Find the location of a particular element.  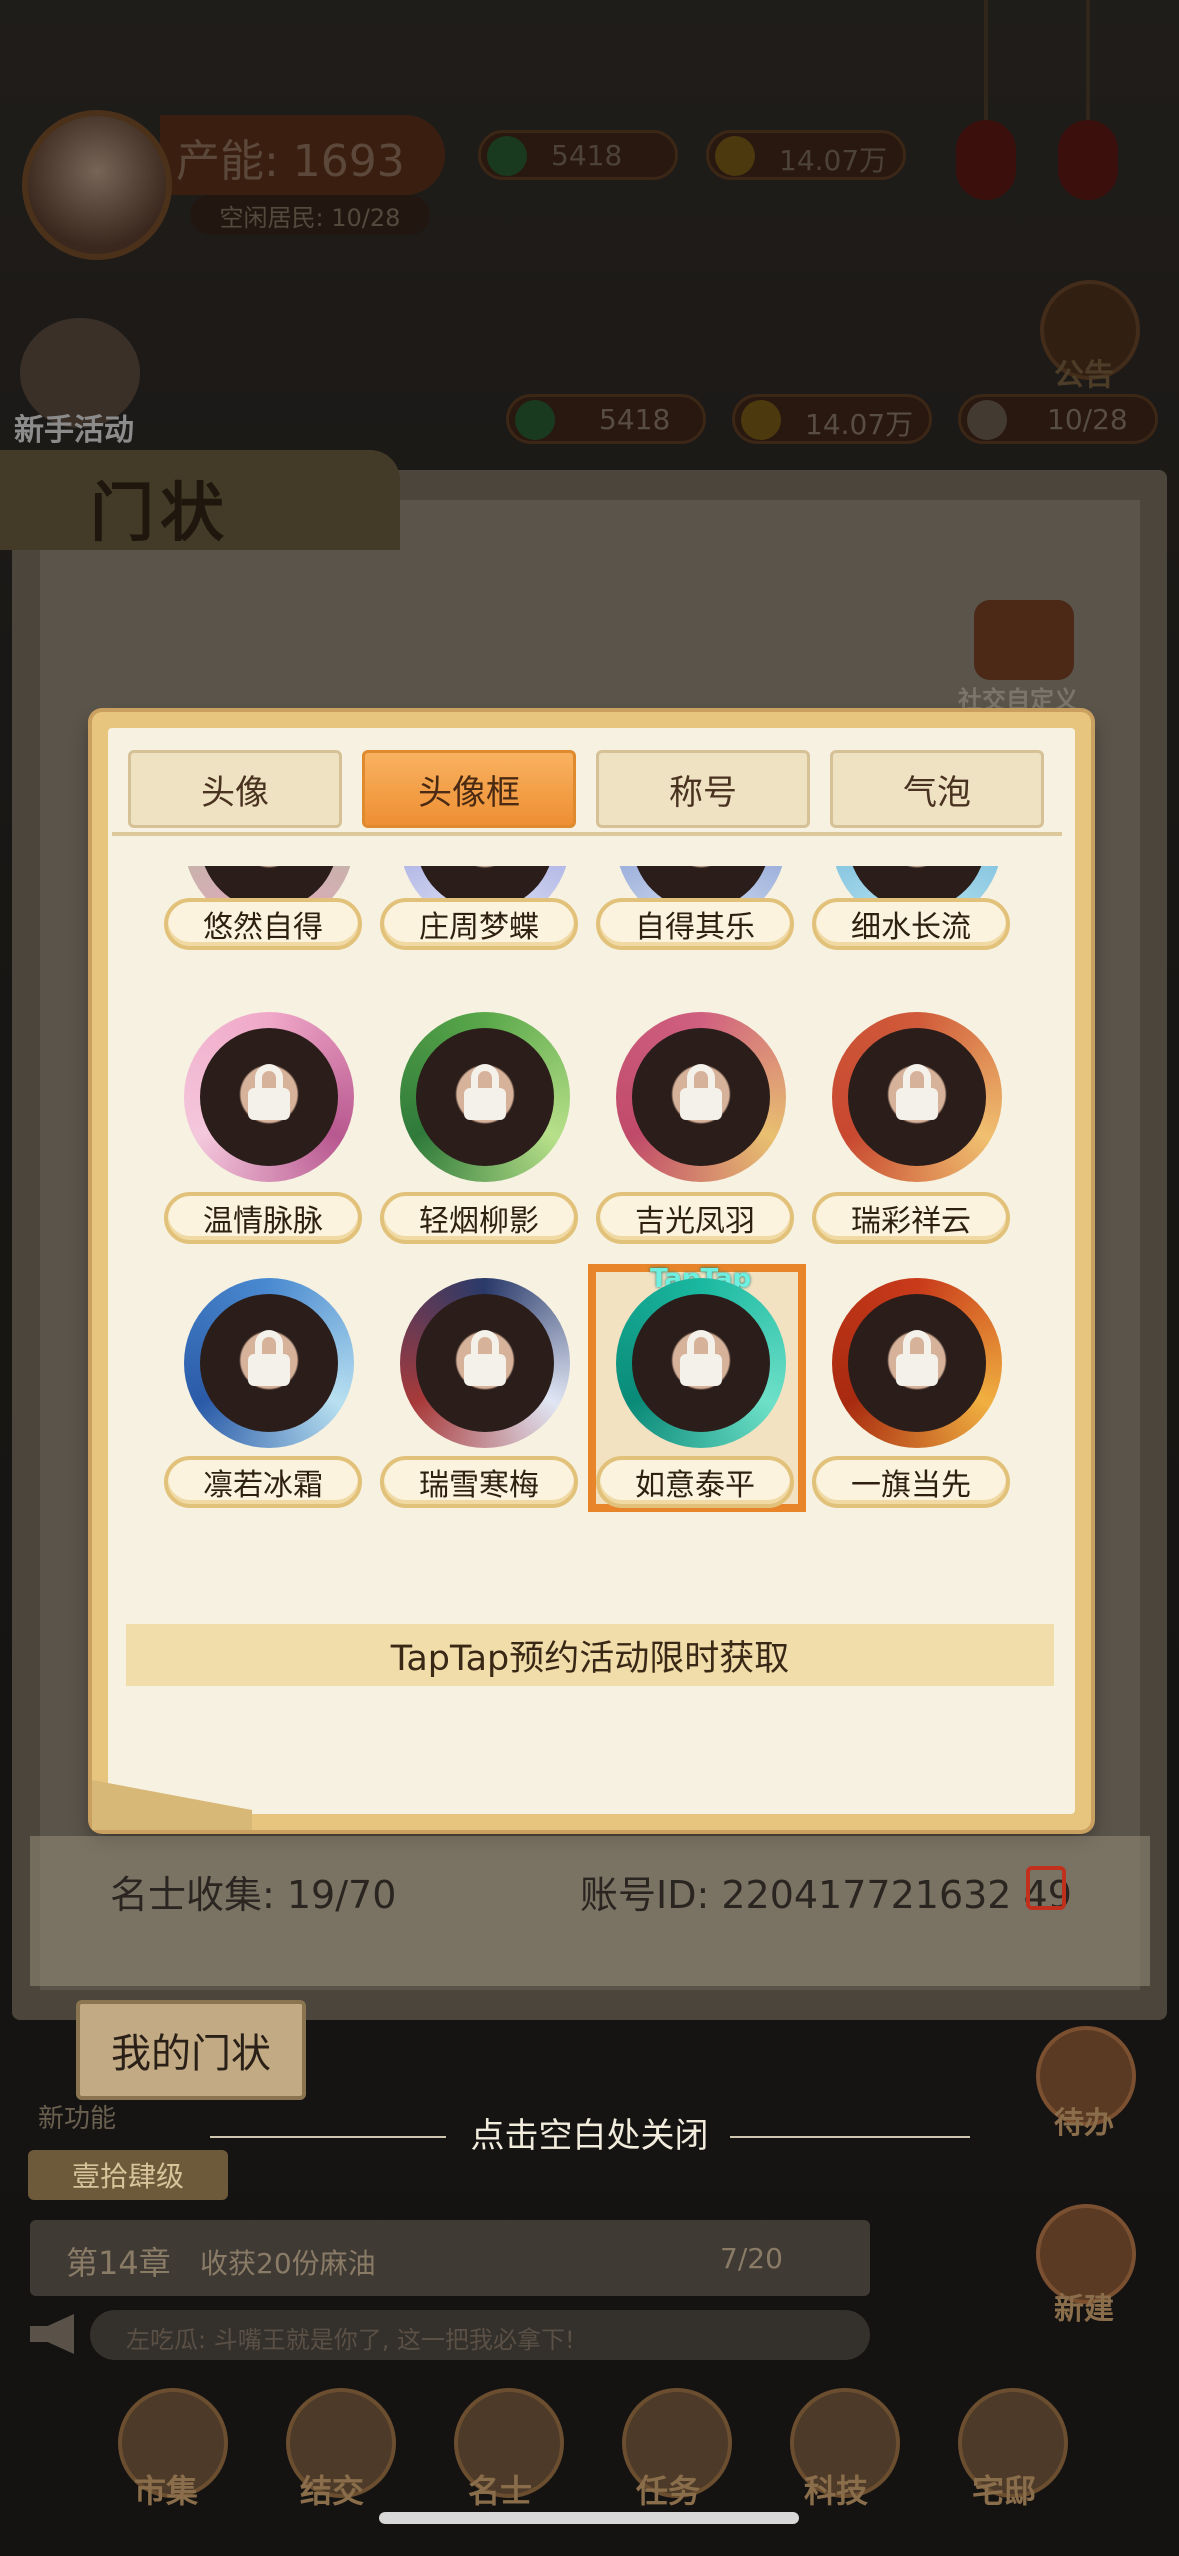

chat-bar: 左吃瓜: 斗嘴王就是你了, 这一把我必拿下! is located at coordinates (480, 2335).